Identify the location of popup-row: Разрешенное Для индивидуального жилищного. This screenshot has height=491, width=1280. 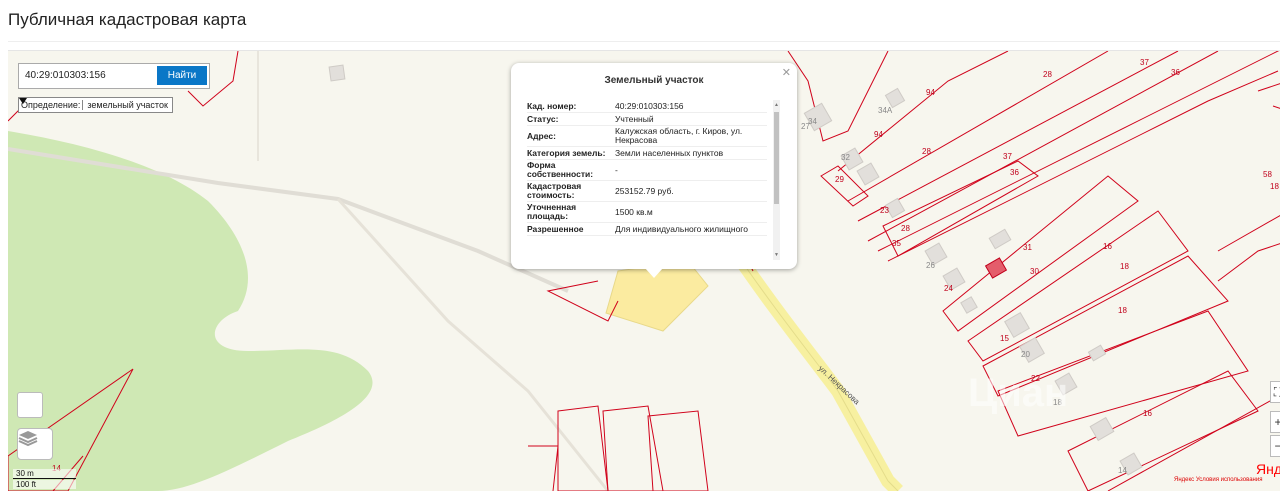
(647, 229).